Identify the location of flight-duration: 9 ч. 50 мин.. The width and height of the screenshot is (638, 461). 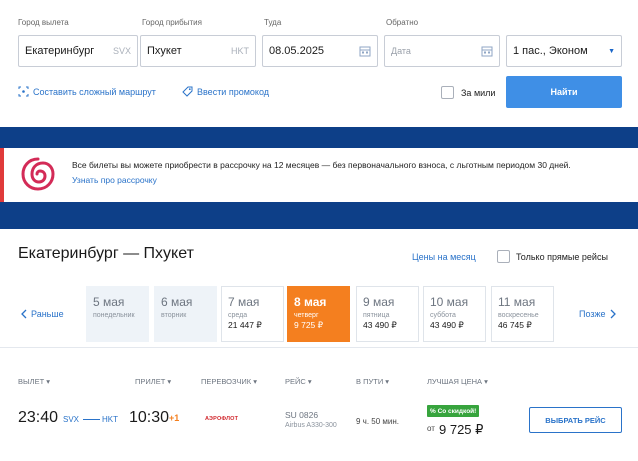
(378, 421).